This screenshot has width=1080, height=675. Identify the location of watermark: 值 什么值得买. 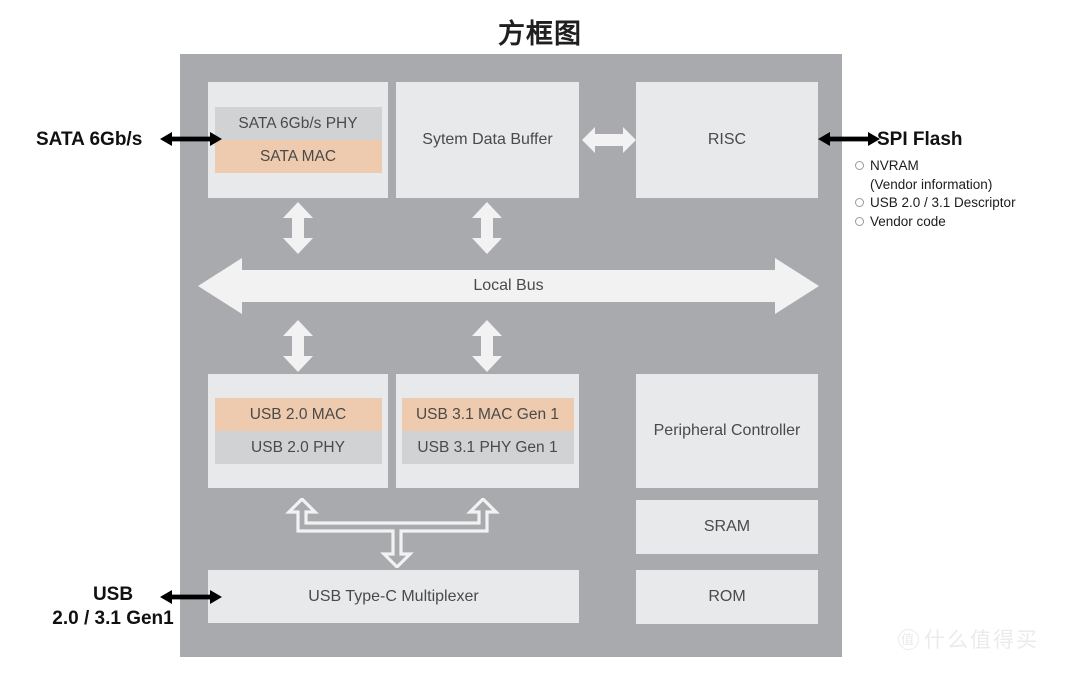
(968, 639).